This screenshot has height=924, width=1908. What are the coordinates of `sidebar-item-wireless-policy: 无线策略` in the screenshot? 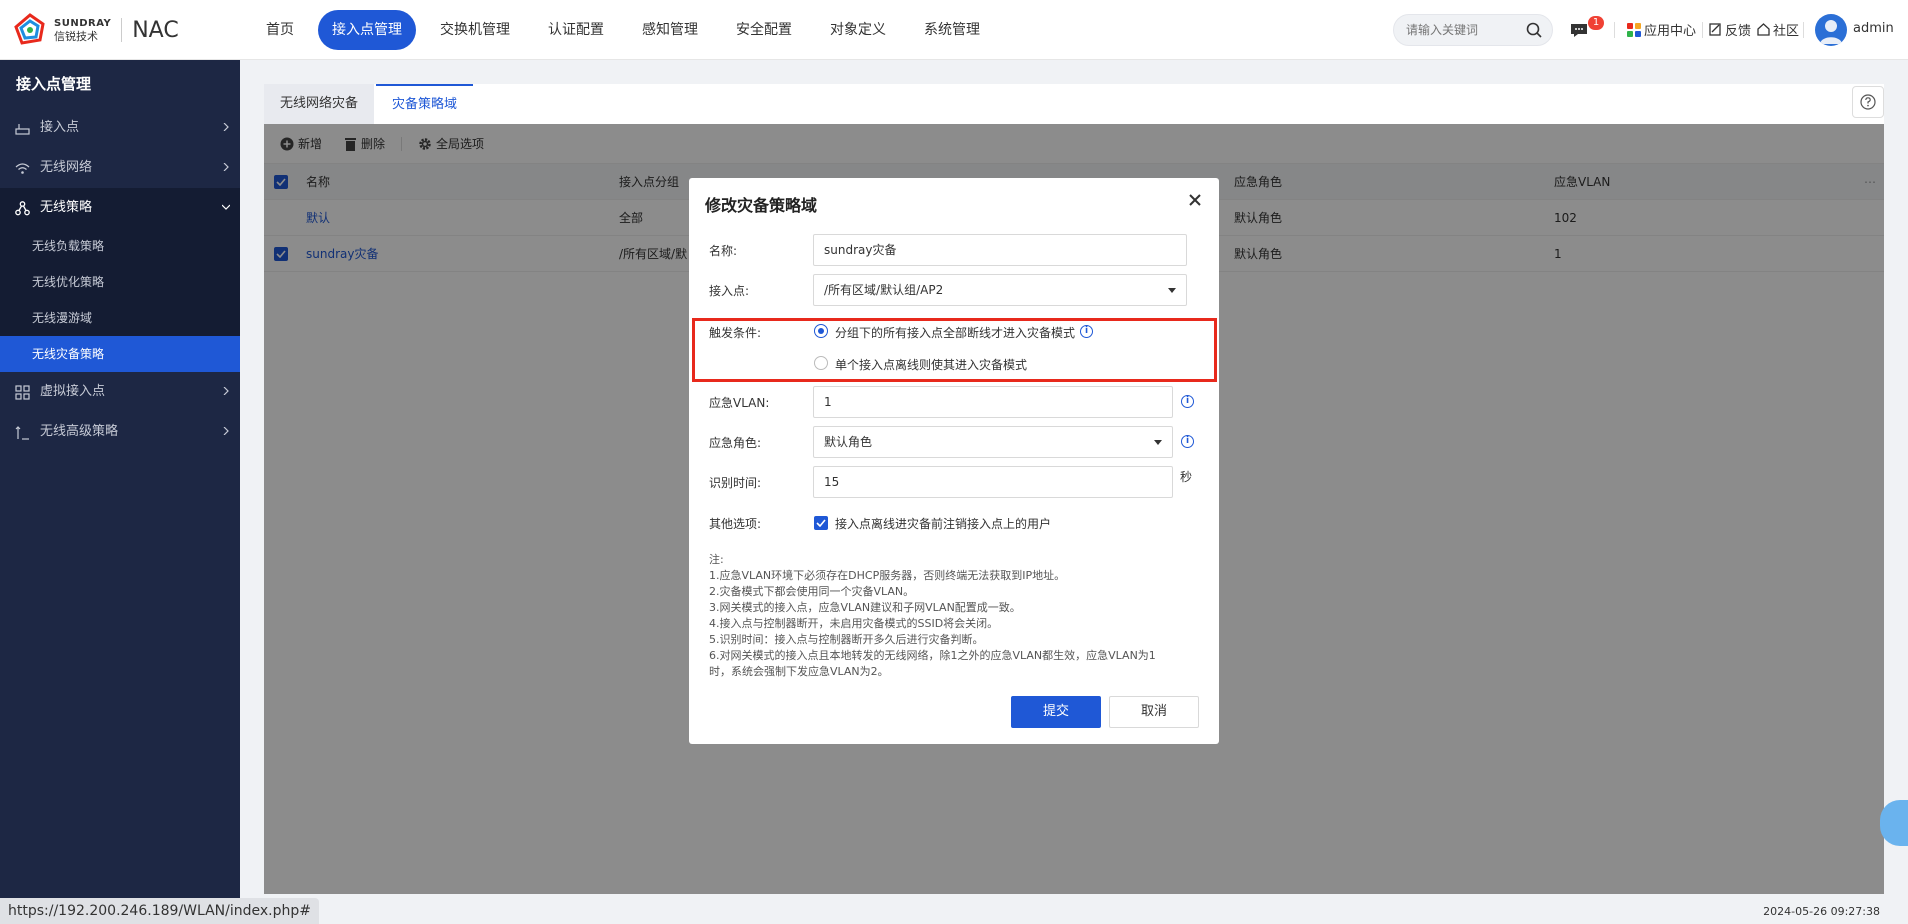 It's located at (120, 208).